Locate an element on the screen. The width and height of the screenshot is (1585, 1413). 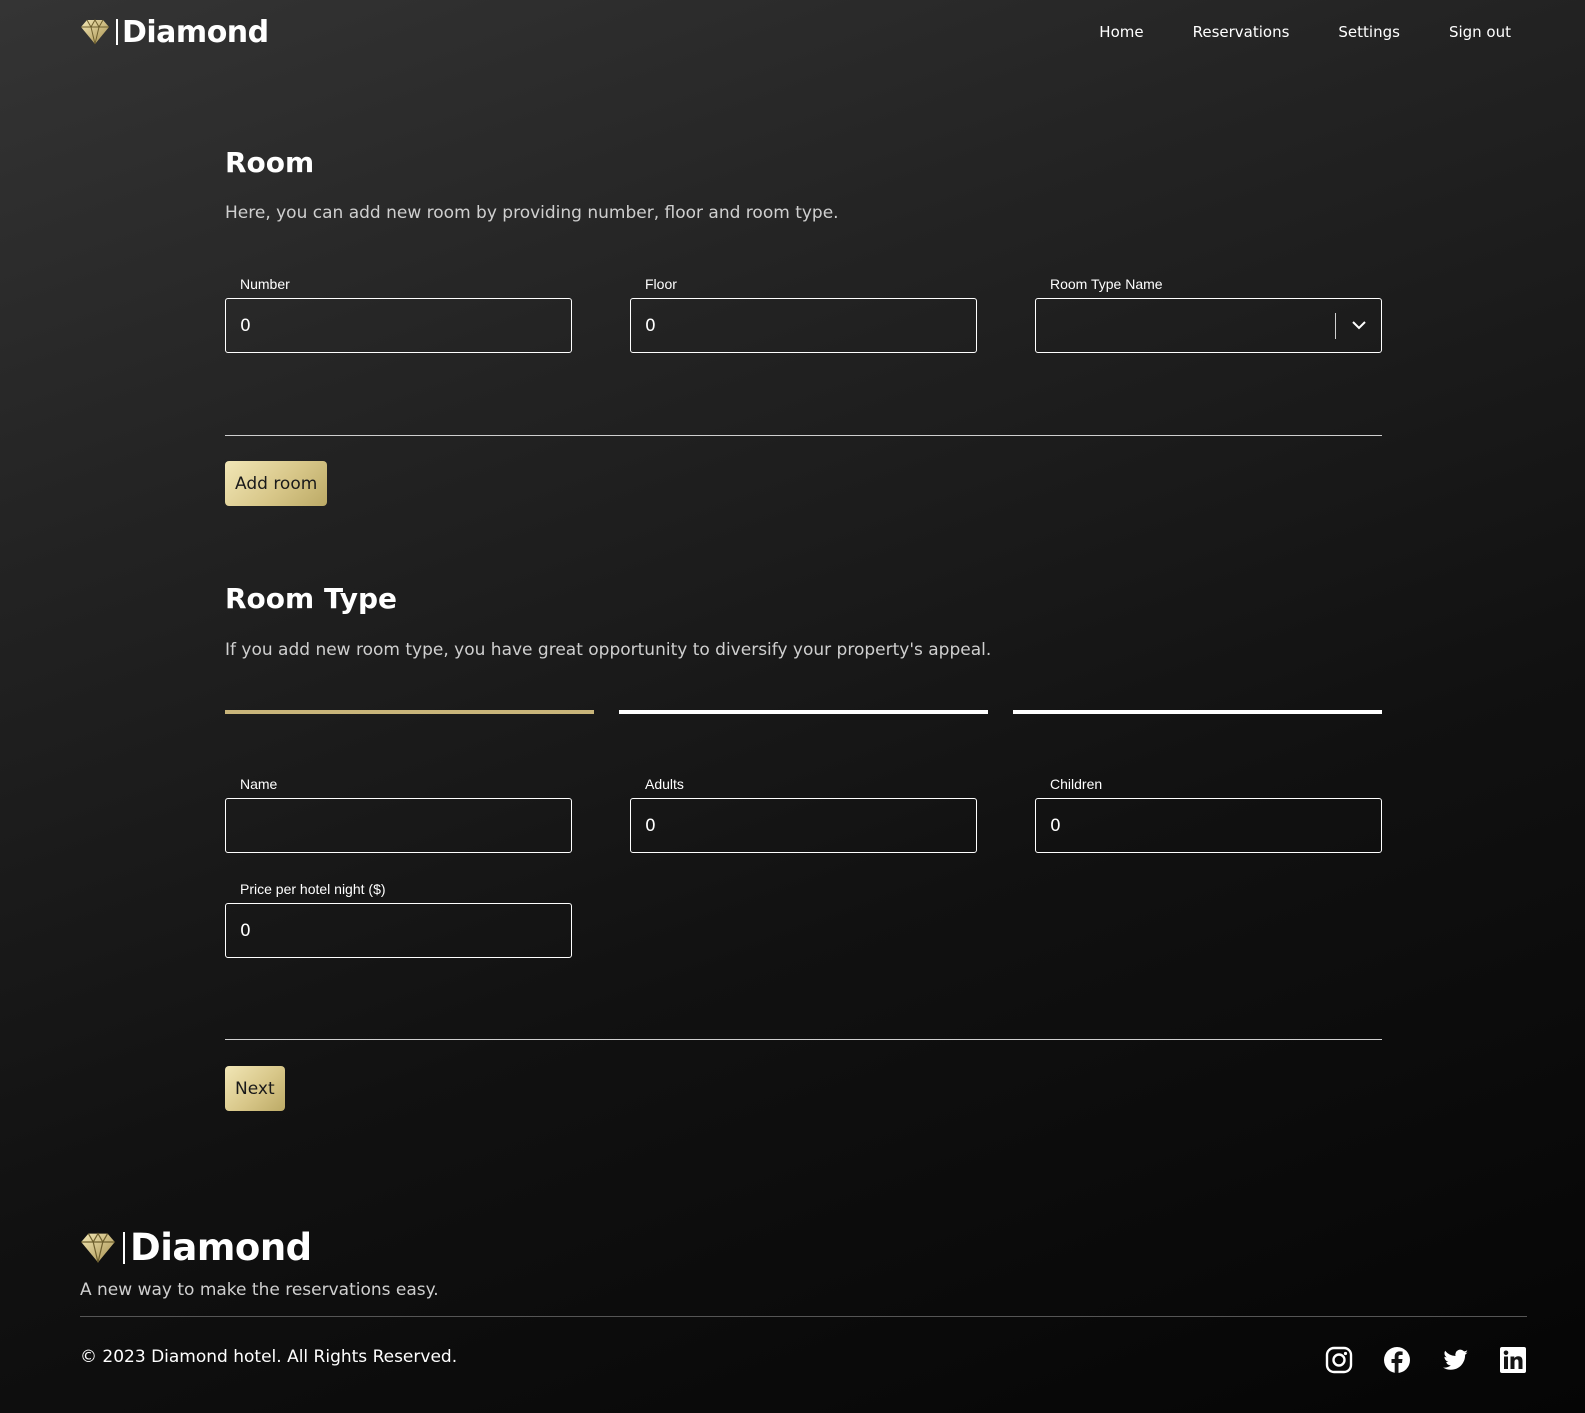
next-button: Next is located at coordinates (255, 1088).